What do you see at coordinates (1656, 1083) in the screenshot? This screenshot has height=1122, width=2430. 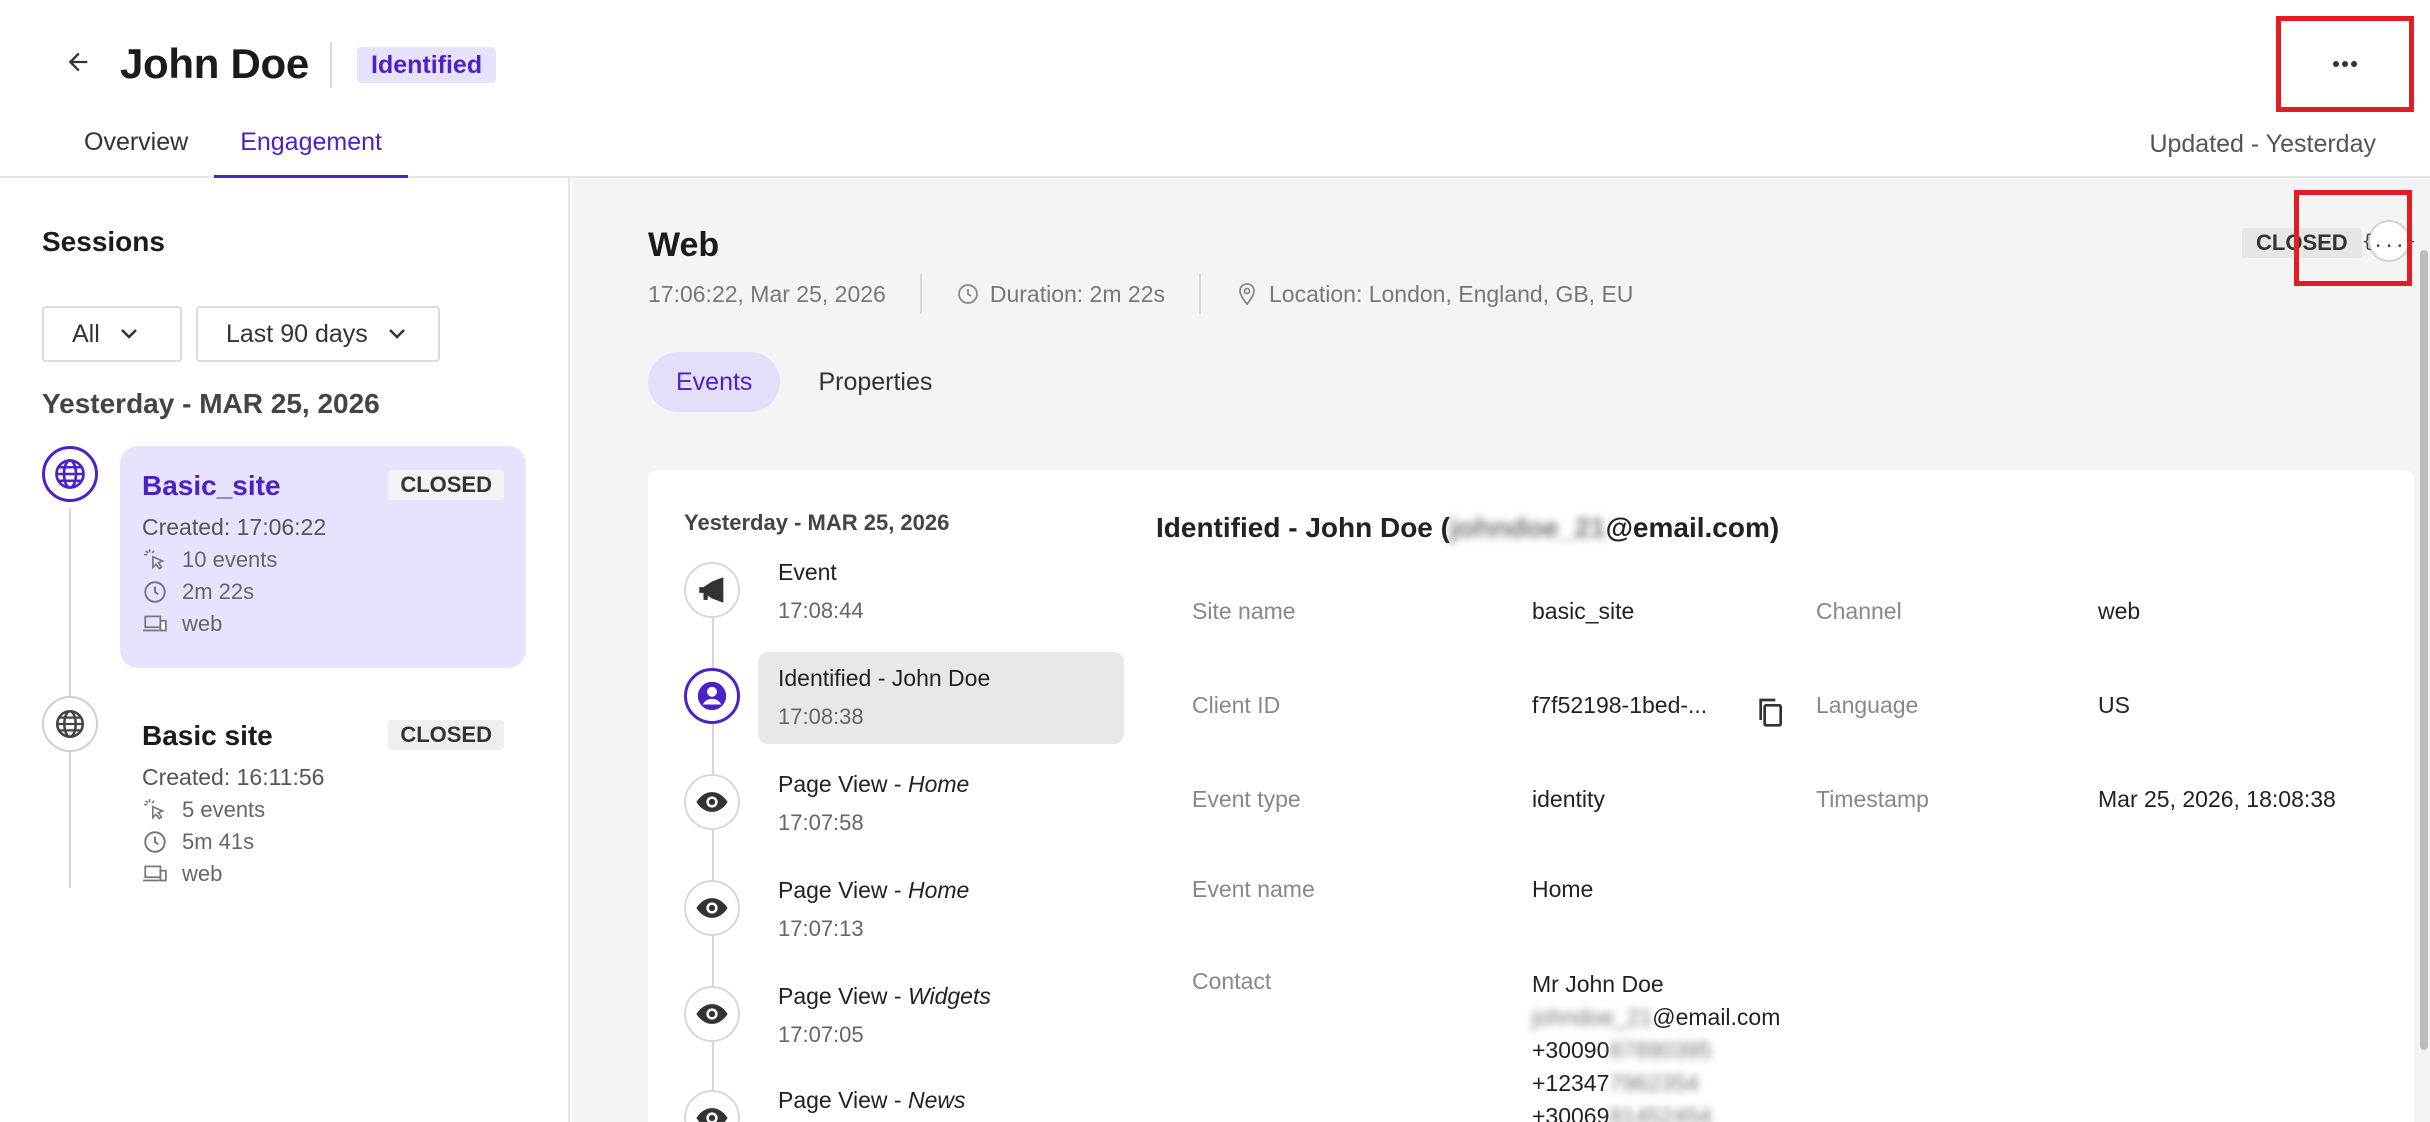 I see `contact-phone: +123477962354` at bounding box center [1656, 1083].